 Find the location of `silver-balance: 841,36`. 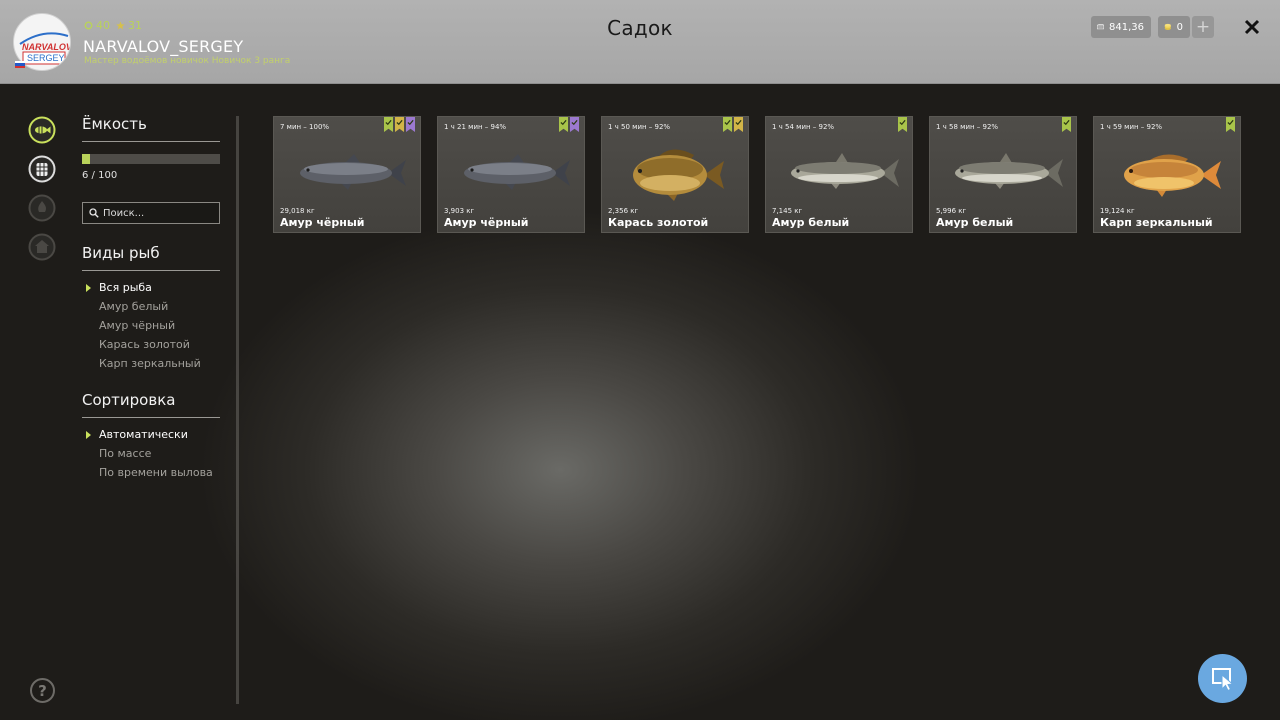

silver-balance: 841,36 is located at coordinates (1121, 27).